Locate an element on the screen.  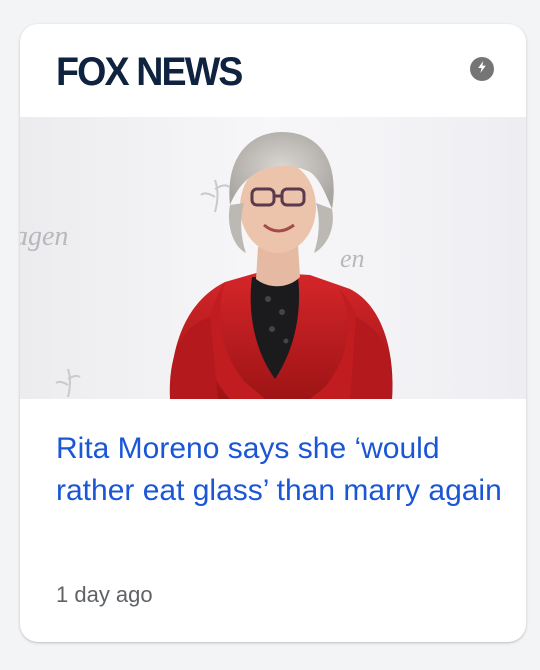
card-header: FOX NEWS is located at coordinates (273, 70).